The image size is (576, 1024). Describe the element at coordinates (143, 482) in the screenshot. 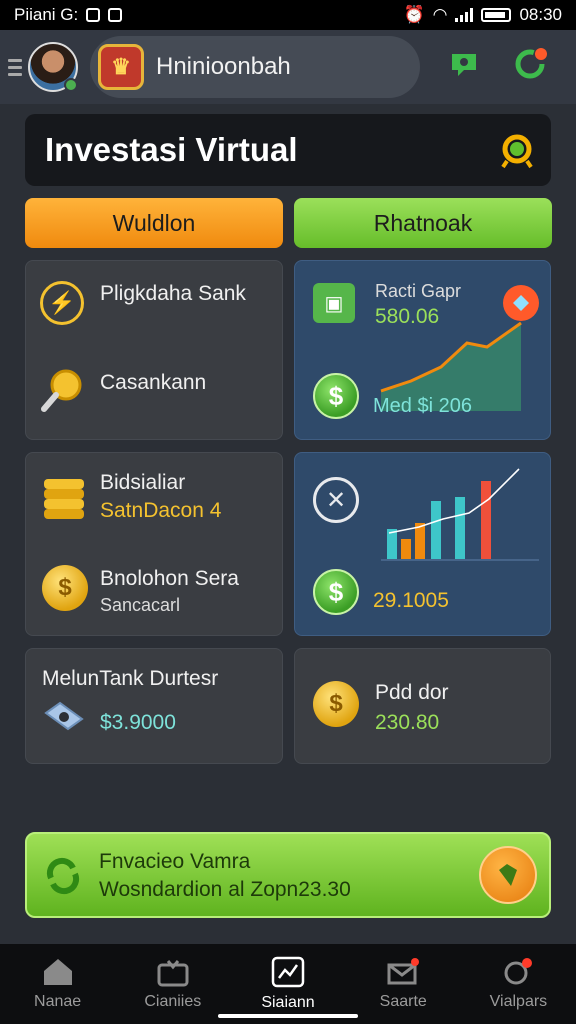

I see `savings-title: Bidsialiar` at that location.